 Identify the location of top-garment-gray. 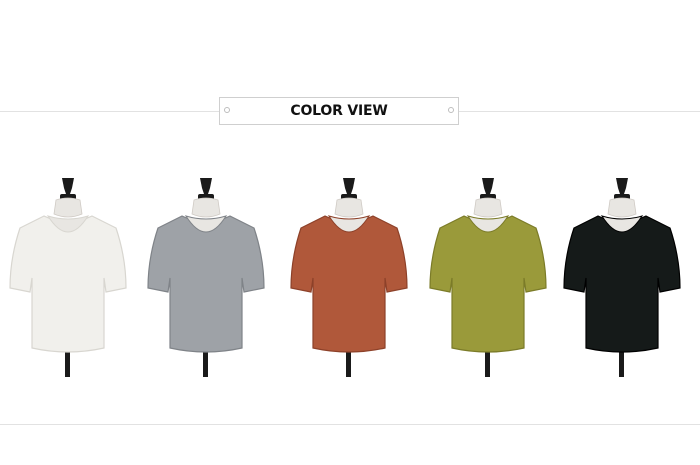
(206, 284).